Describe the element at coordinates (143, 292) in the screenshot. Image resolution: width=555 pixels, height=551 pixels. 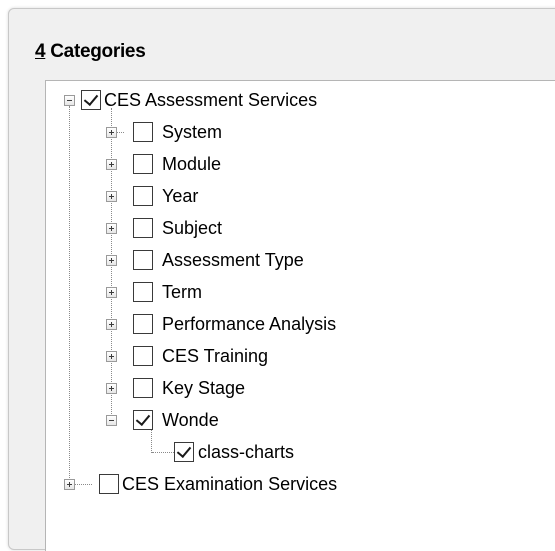
I see `checkbox-term` at that location.